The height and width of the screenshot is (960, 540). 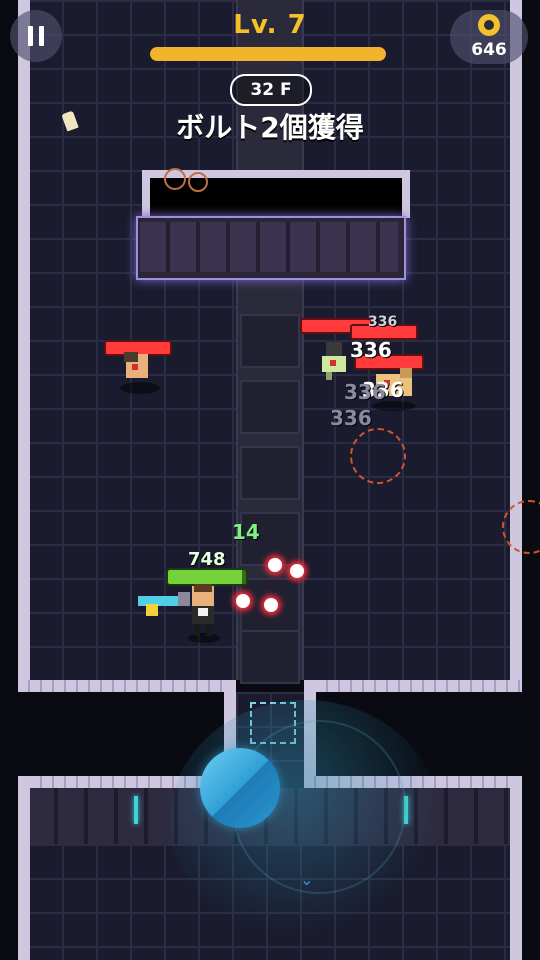 I want to click on floor-indicator: 32 F, so click(x=271, y=90).